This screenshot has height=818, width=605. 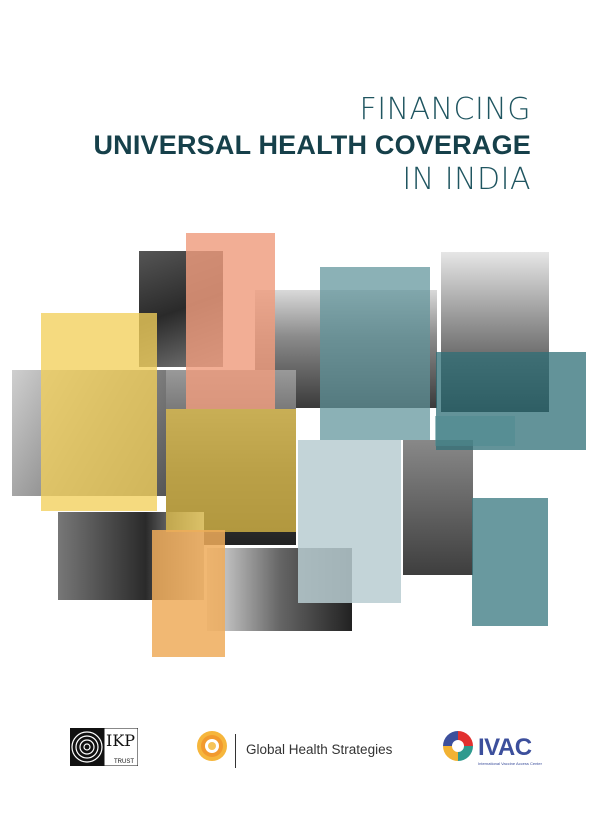 I want to click on ivac-name: IVAC, so click(x=505, y=747).